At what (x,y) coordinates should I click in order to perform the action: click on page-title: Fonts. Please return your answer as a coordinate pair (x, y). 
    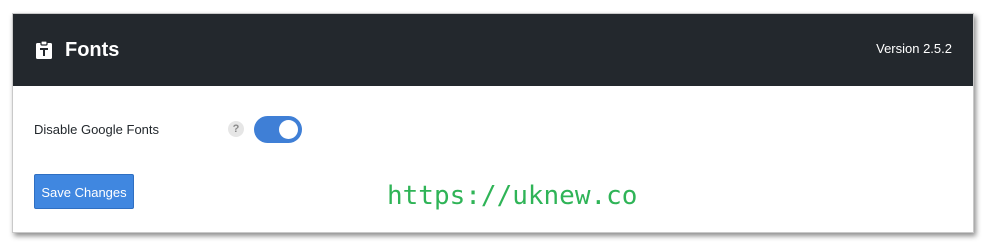
    Looking at the image, I should click on (92, 50).